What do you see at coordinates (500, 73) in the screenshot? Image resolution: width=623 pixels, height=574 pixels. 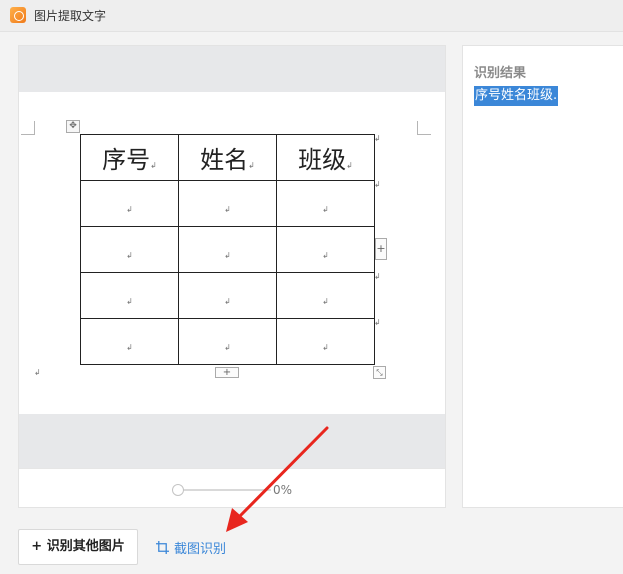 I see `result-title: 识别结果` at bounding box center [500, 73].